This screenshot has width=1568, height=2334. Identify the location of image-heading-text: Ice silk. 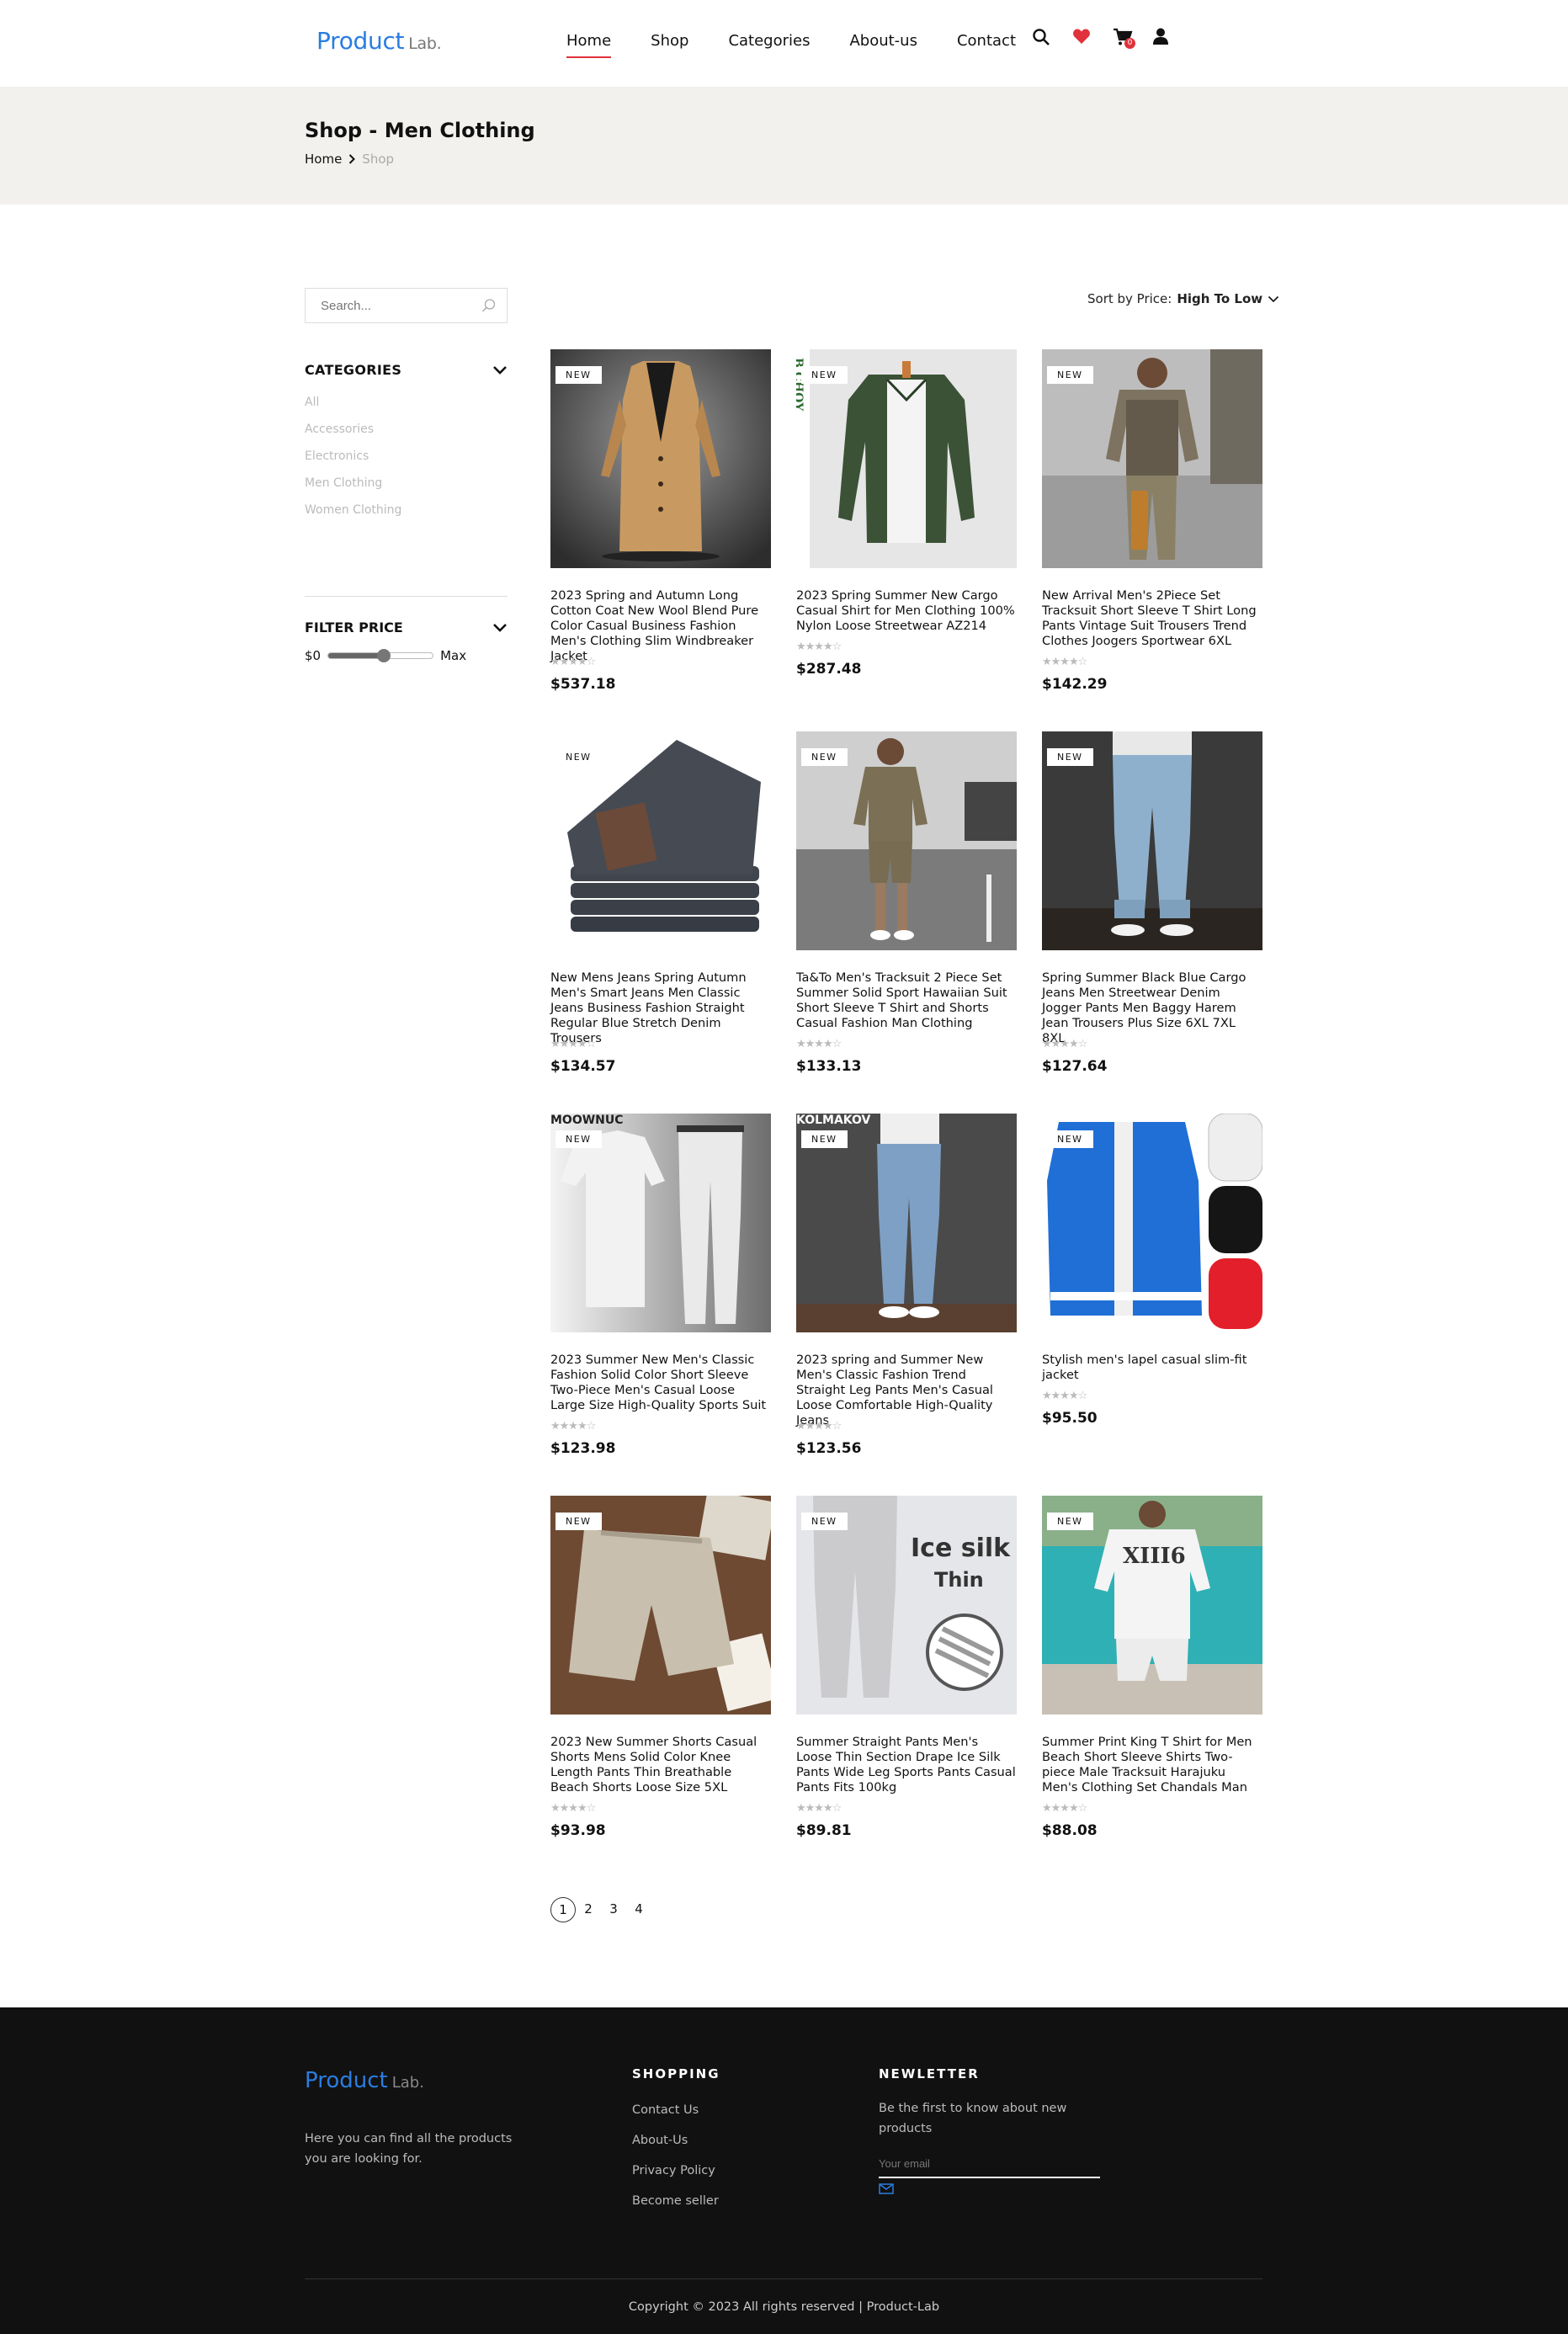
(961, 1549).